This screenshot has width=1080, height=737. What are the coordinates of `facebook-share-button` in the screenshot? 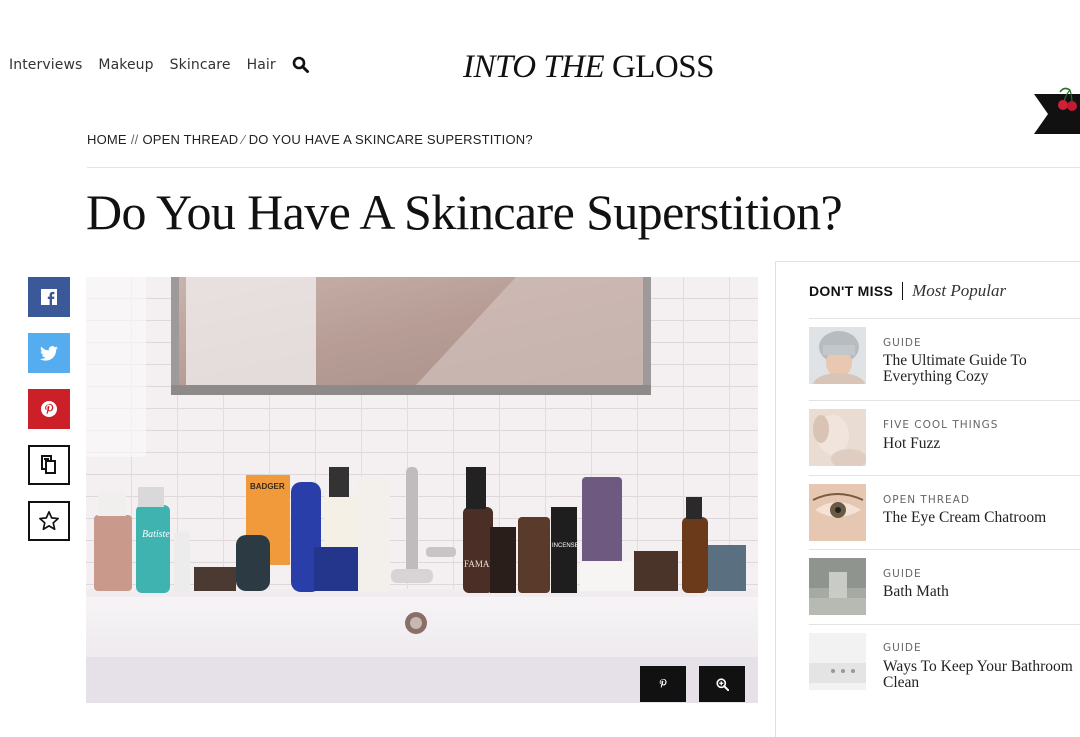 It's located at (49, 297).